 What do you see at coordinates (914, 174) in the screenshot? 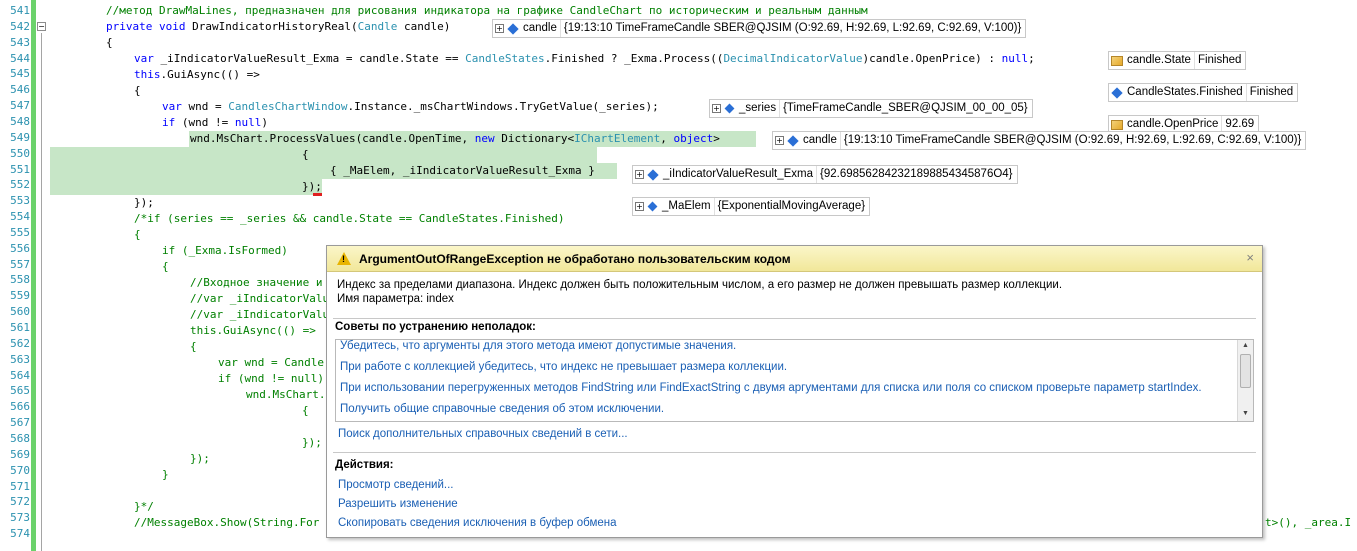
I see `datatip-value: {92.698562842321898854345876O4}` at bounding box center [914, 174].